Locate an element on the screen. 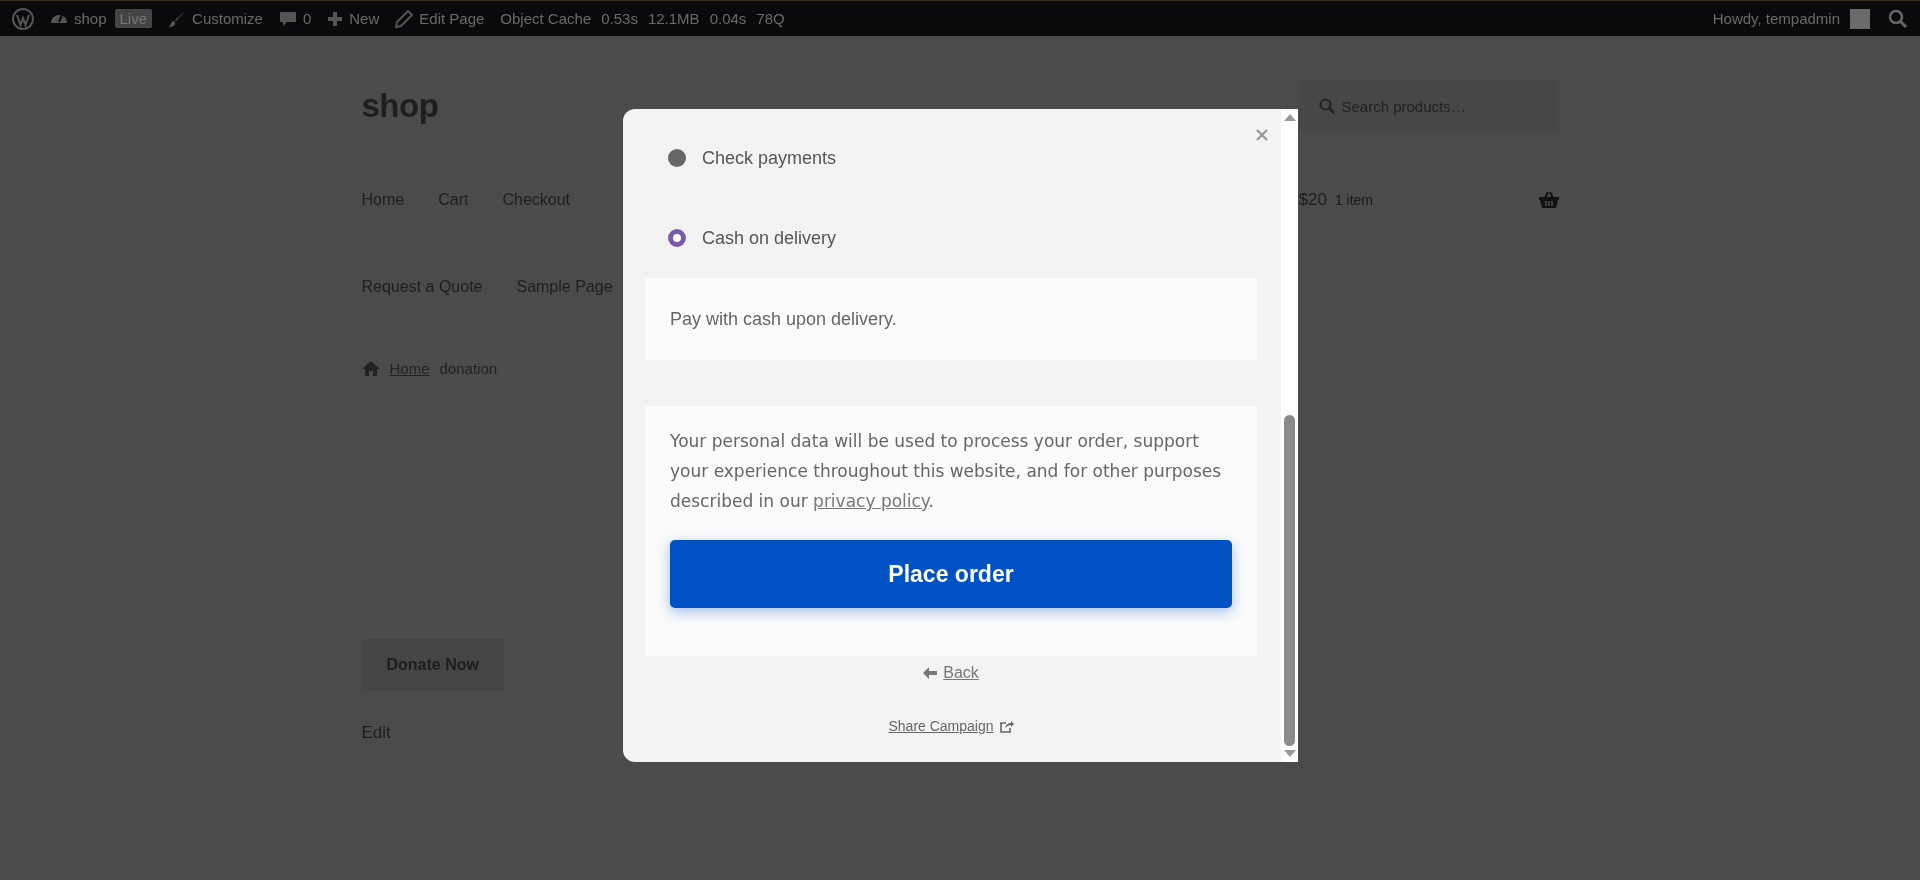  share-icon is located at coordinates (1006, 726).